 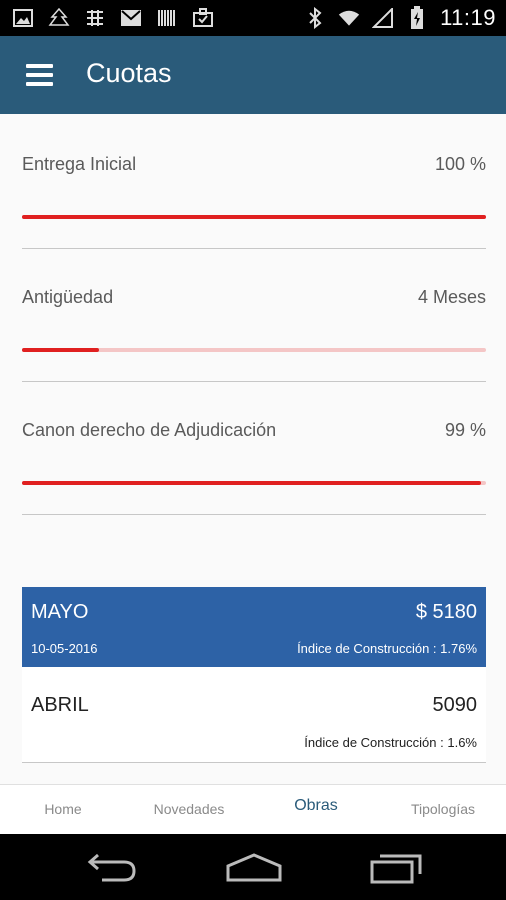 What do you see at coordinates (253, 75) in the screenshot?
I see `app-bar: Cuotas` at bounding box center [253, 75].